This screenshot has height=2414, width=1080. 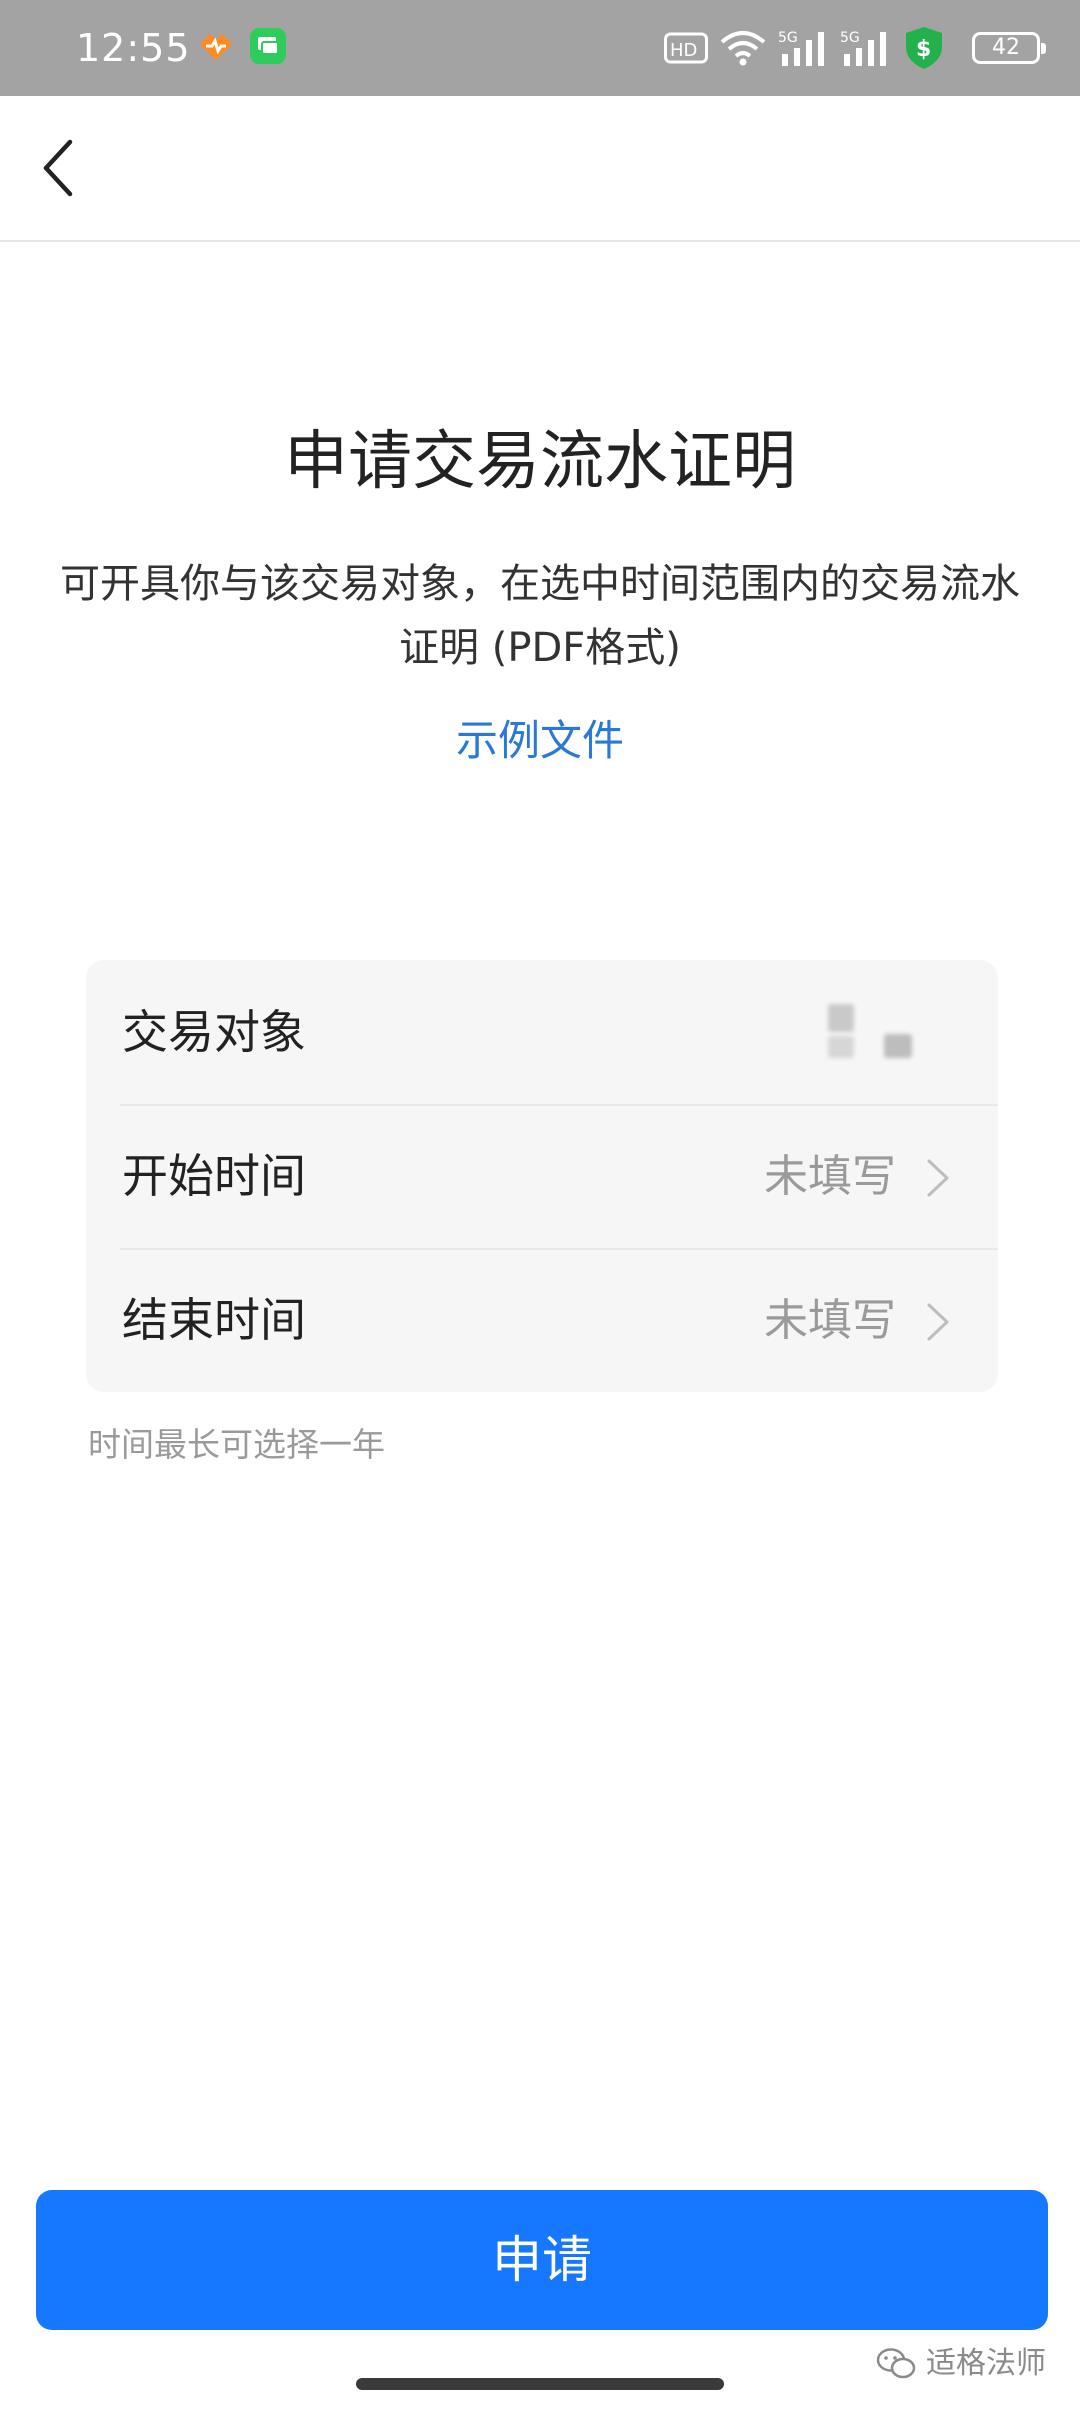 I want to click on status-icons: HD 5G 5G $ 42, so click(x=855, y=48).